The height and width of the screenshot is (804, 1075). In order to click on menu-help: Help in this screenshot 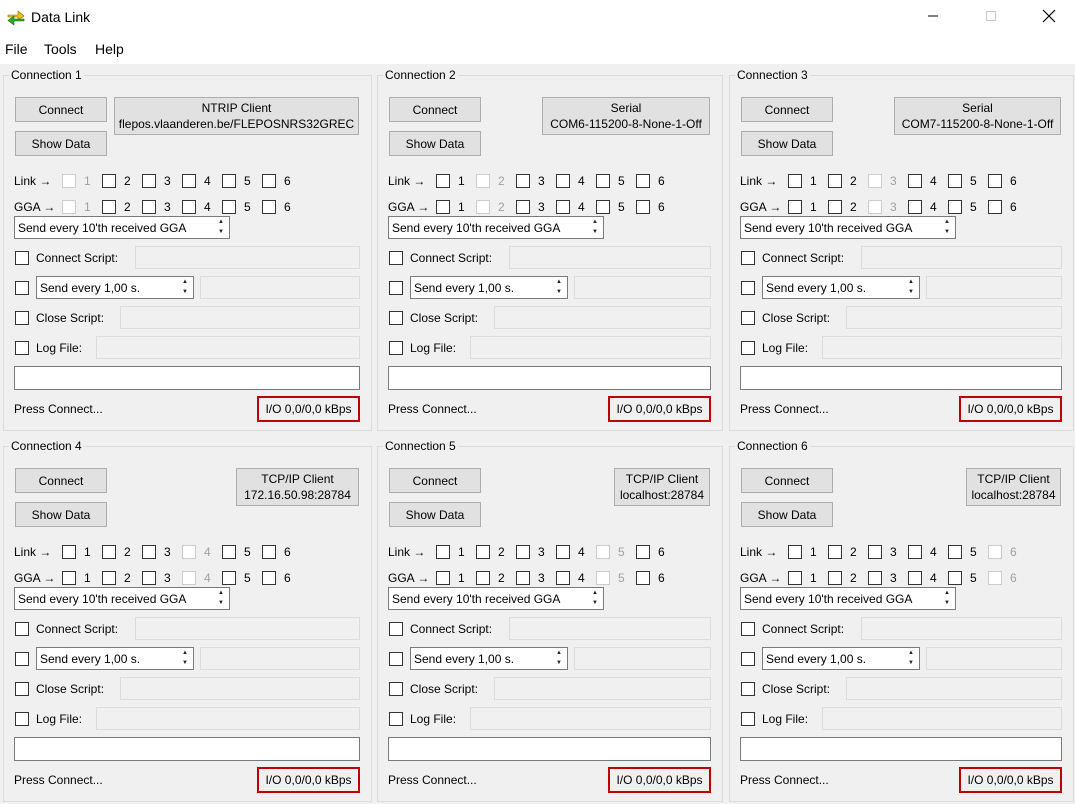, I will do `click(109, 49)`.